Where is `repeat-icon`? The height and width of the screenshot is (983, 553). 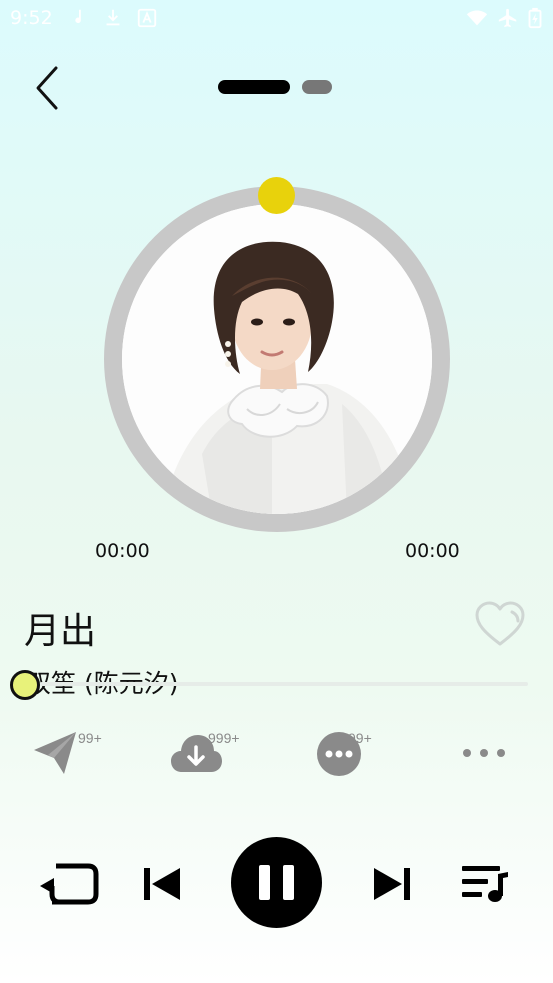
repeat-icon is located at coordinates (69, 884).